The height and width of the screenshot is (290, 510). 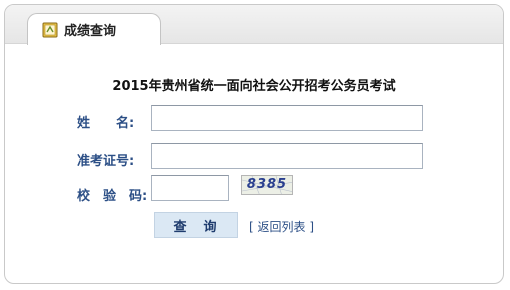 I want to click on ticket-number-label: 准考证号:, so click(x=106, y=161).